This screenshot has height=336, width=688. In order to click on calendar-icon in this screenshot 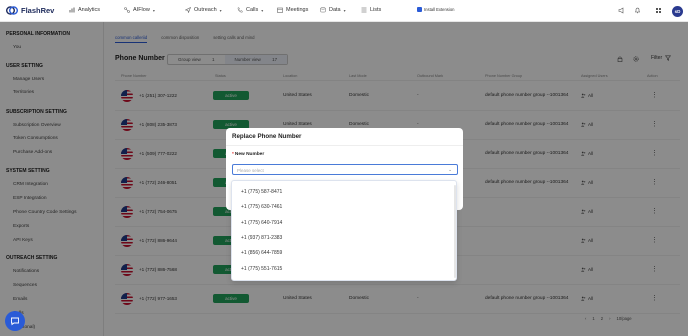, I will do `click(280, 10)`.